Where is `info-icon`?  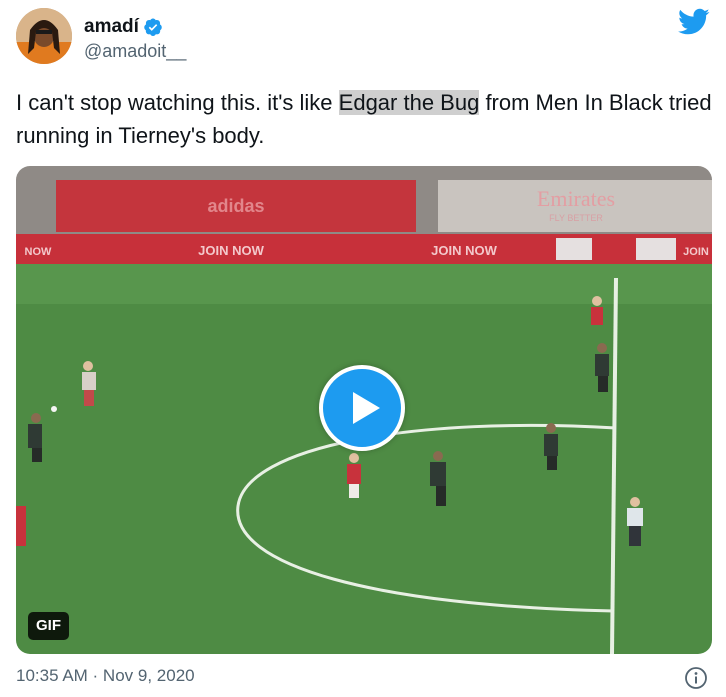
info-icon is located at coordinates (696, 678).